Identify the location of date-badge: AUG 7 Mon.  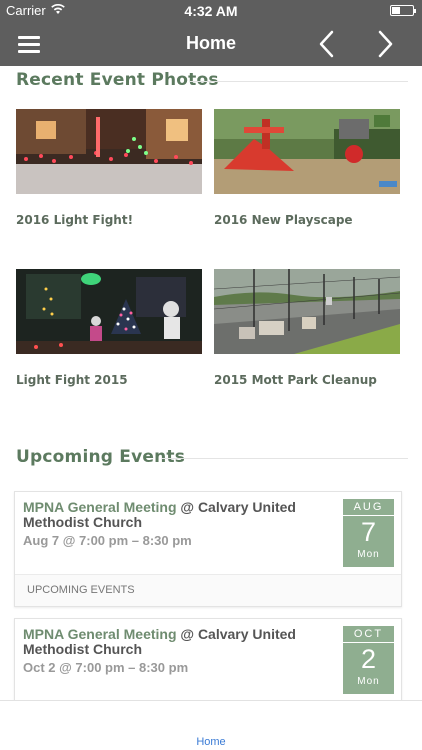
(368, 533).